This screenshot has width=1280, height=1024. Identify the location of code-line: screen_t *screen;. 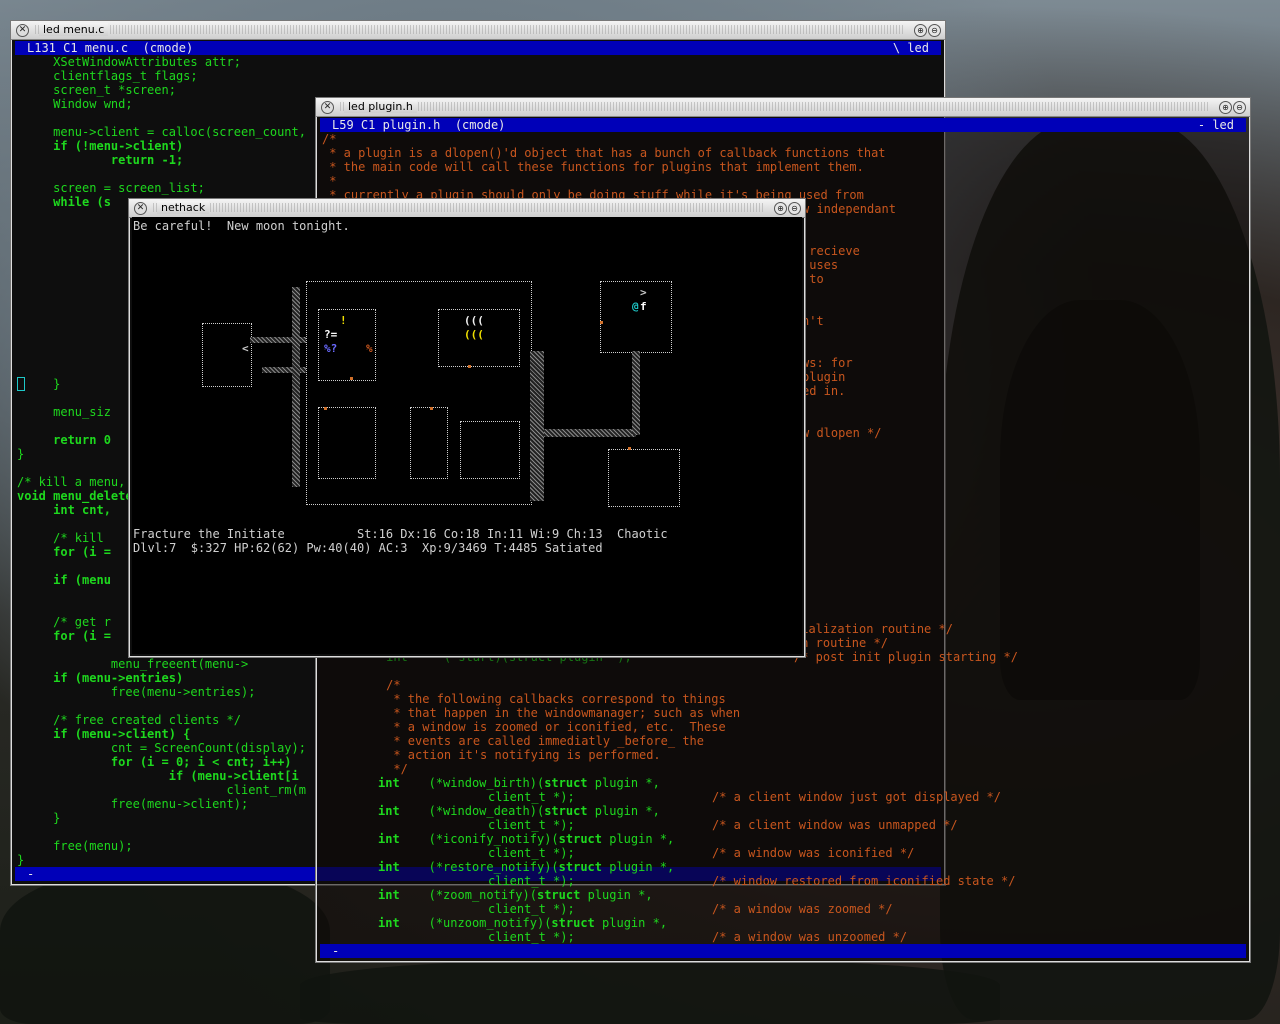
(96, 90).